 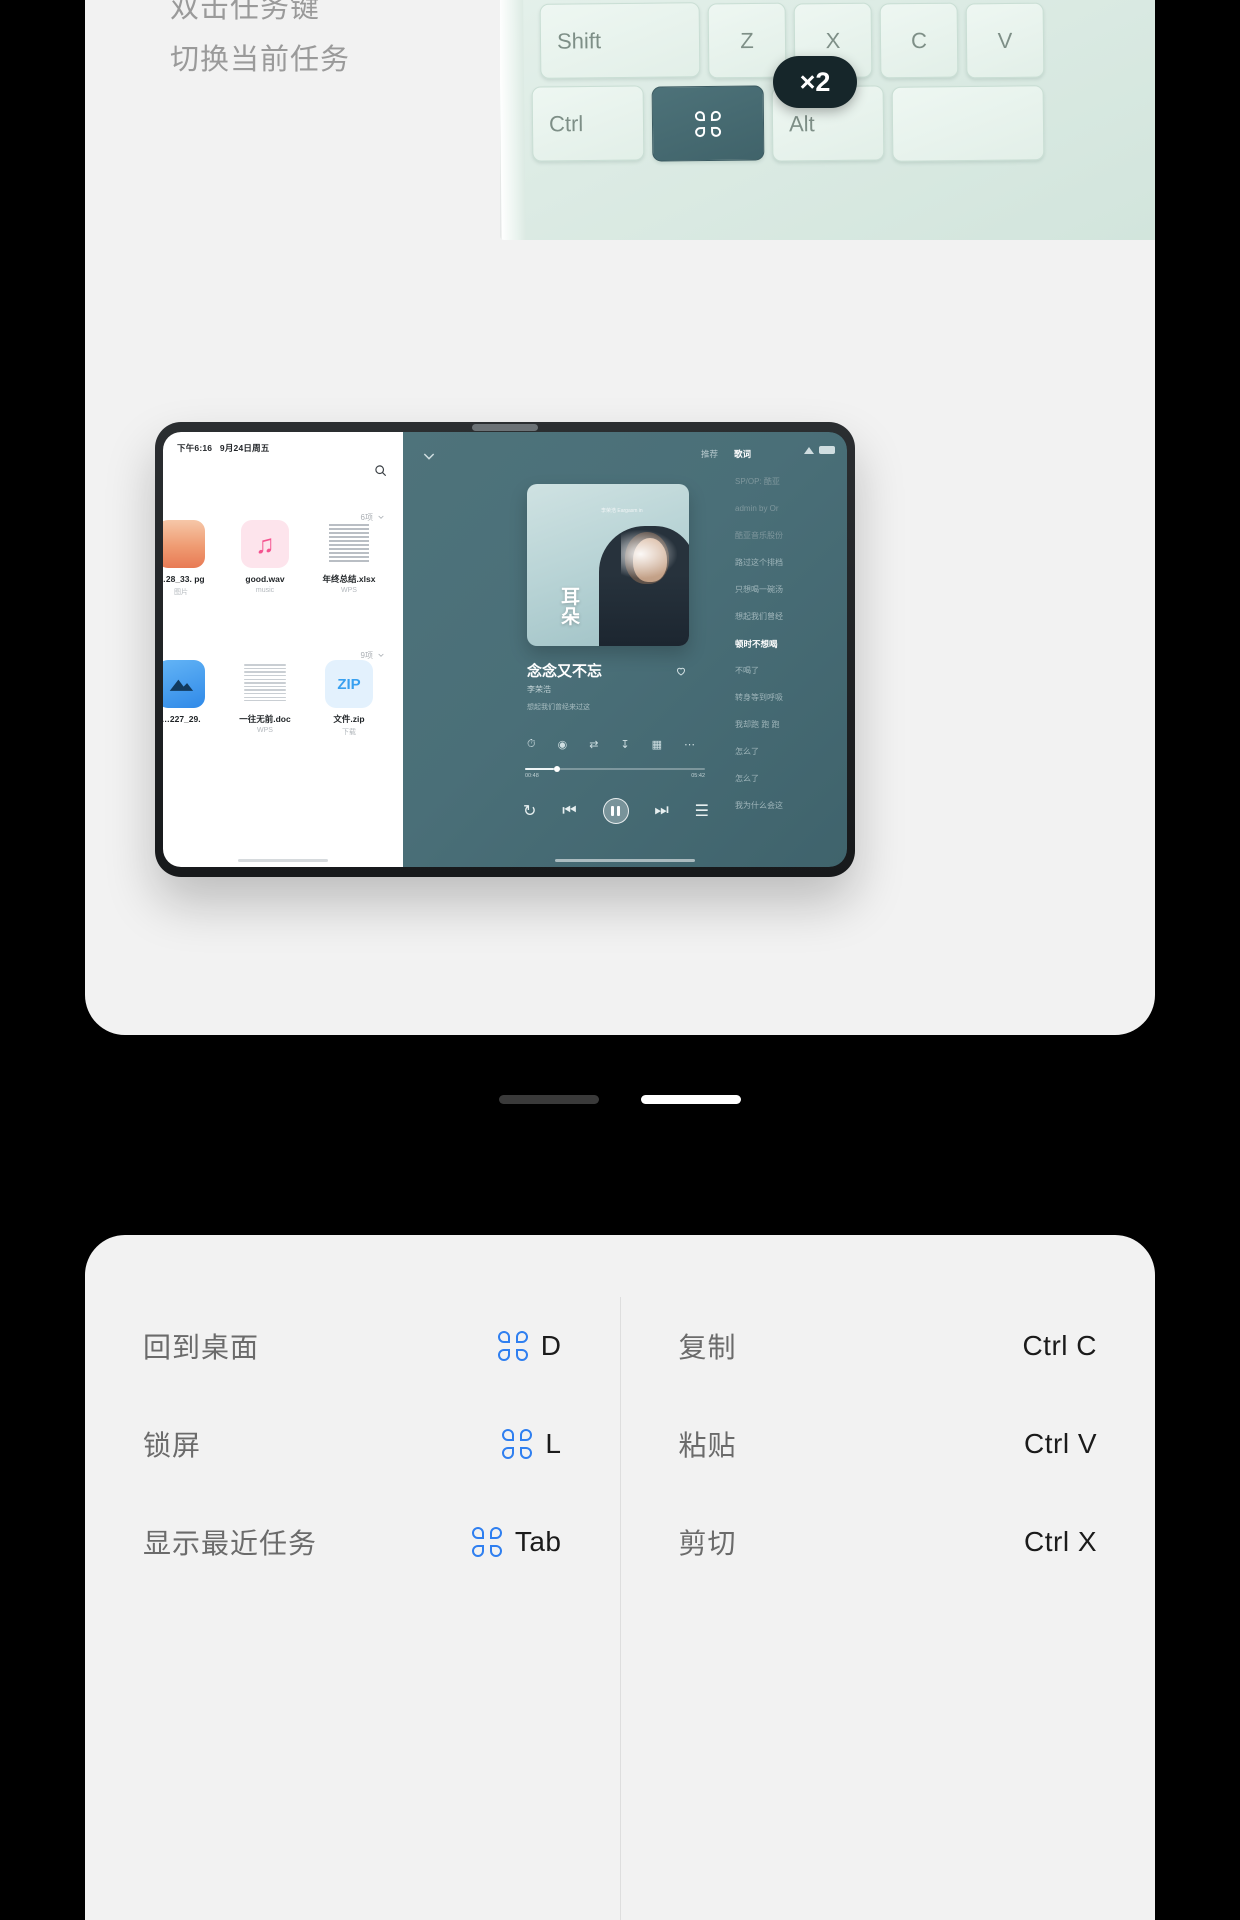 What do you see at coordinates (513, 120) in the screenshot?
I see `keyboard-edge` at bounding box center [513, 120].